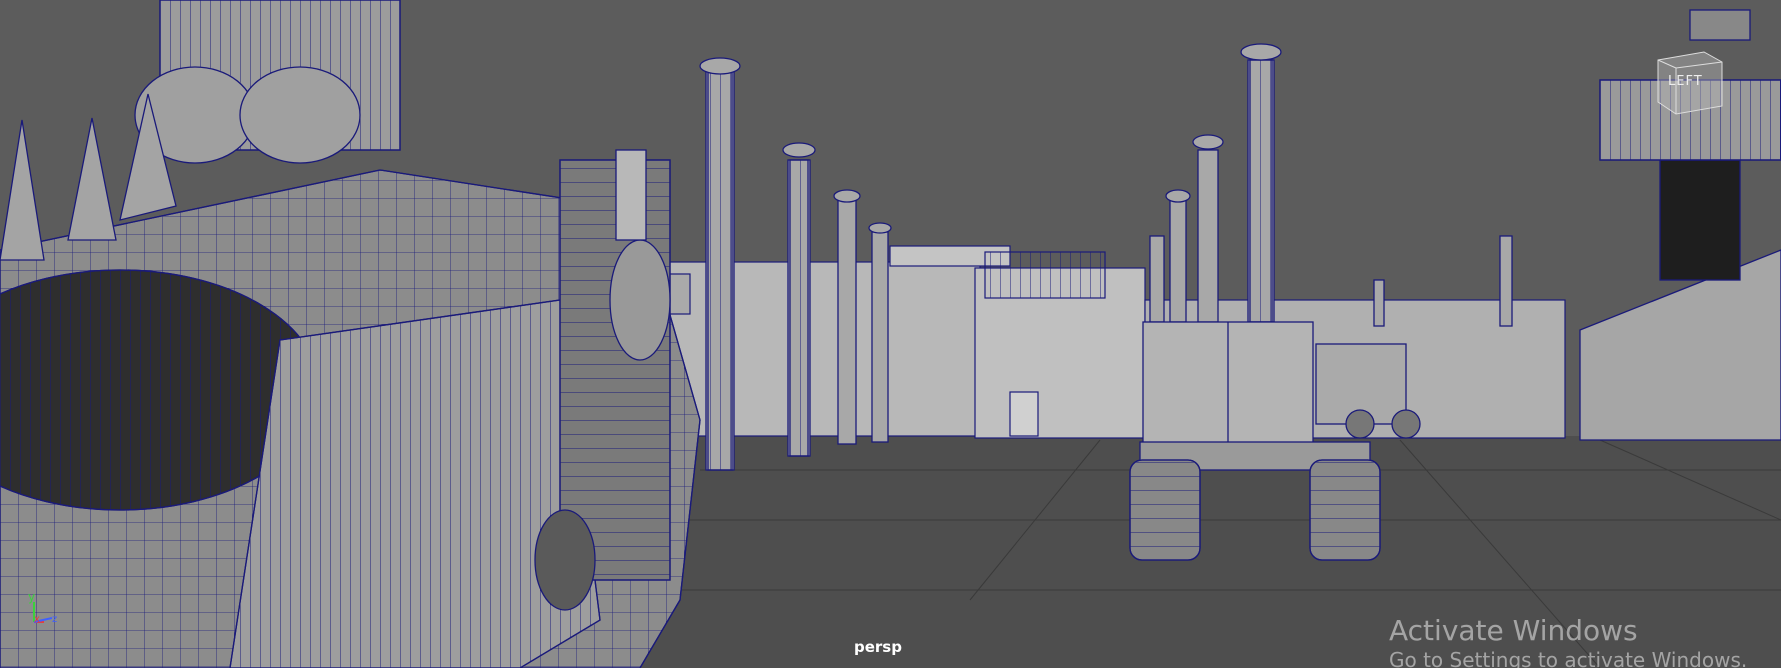 This screenshot has width=1781, height=668. I want to click on view-cube-label: LEFT, so click(1685, 81).